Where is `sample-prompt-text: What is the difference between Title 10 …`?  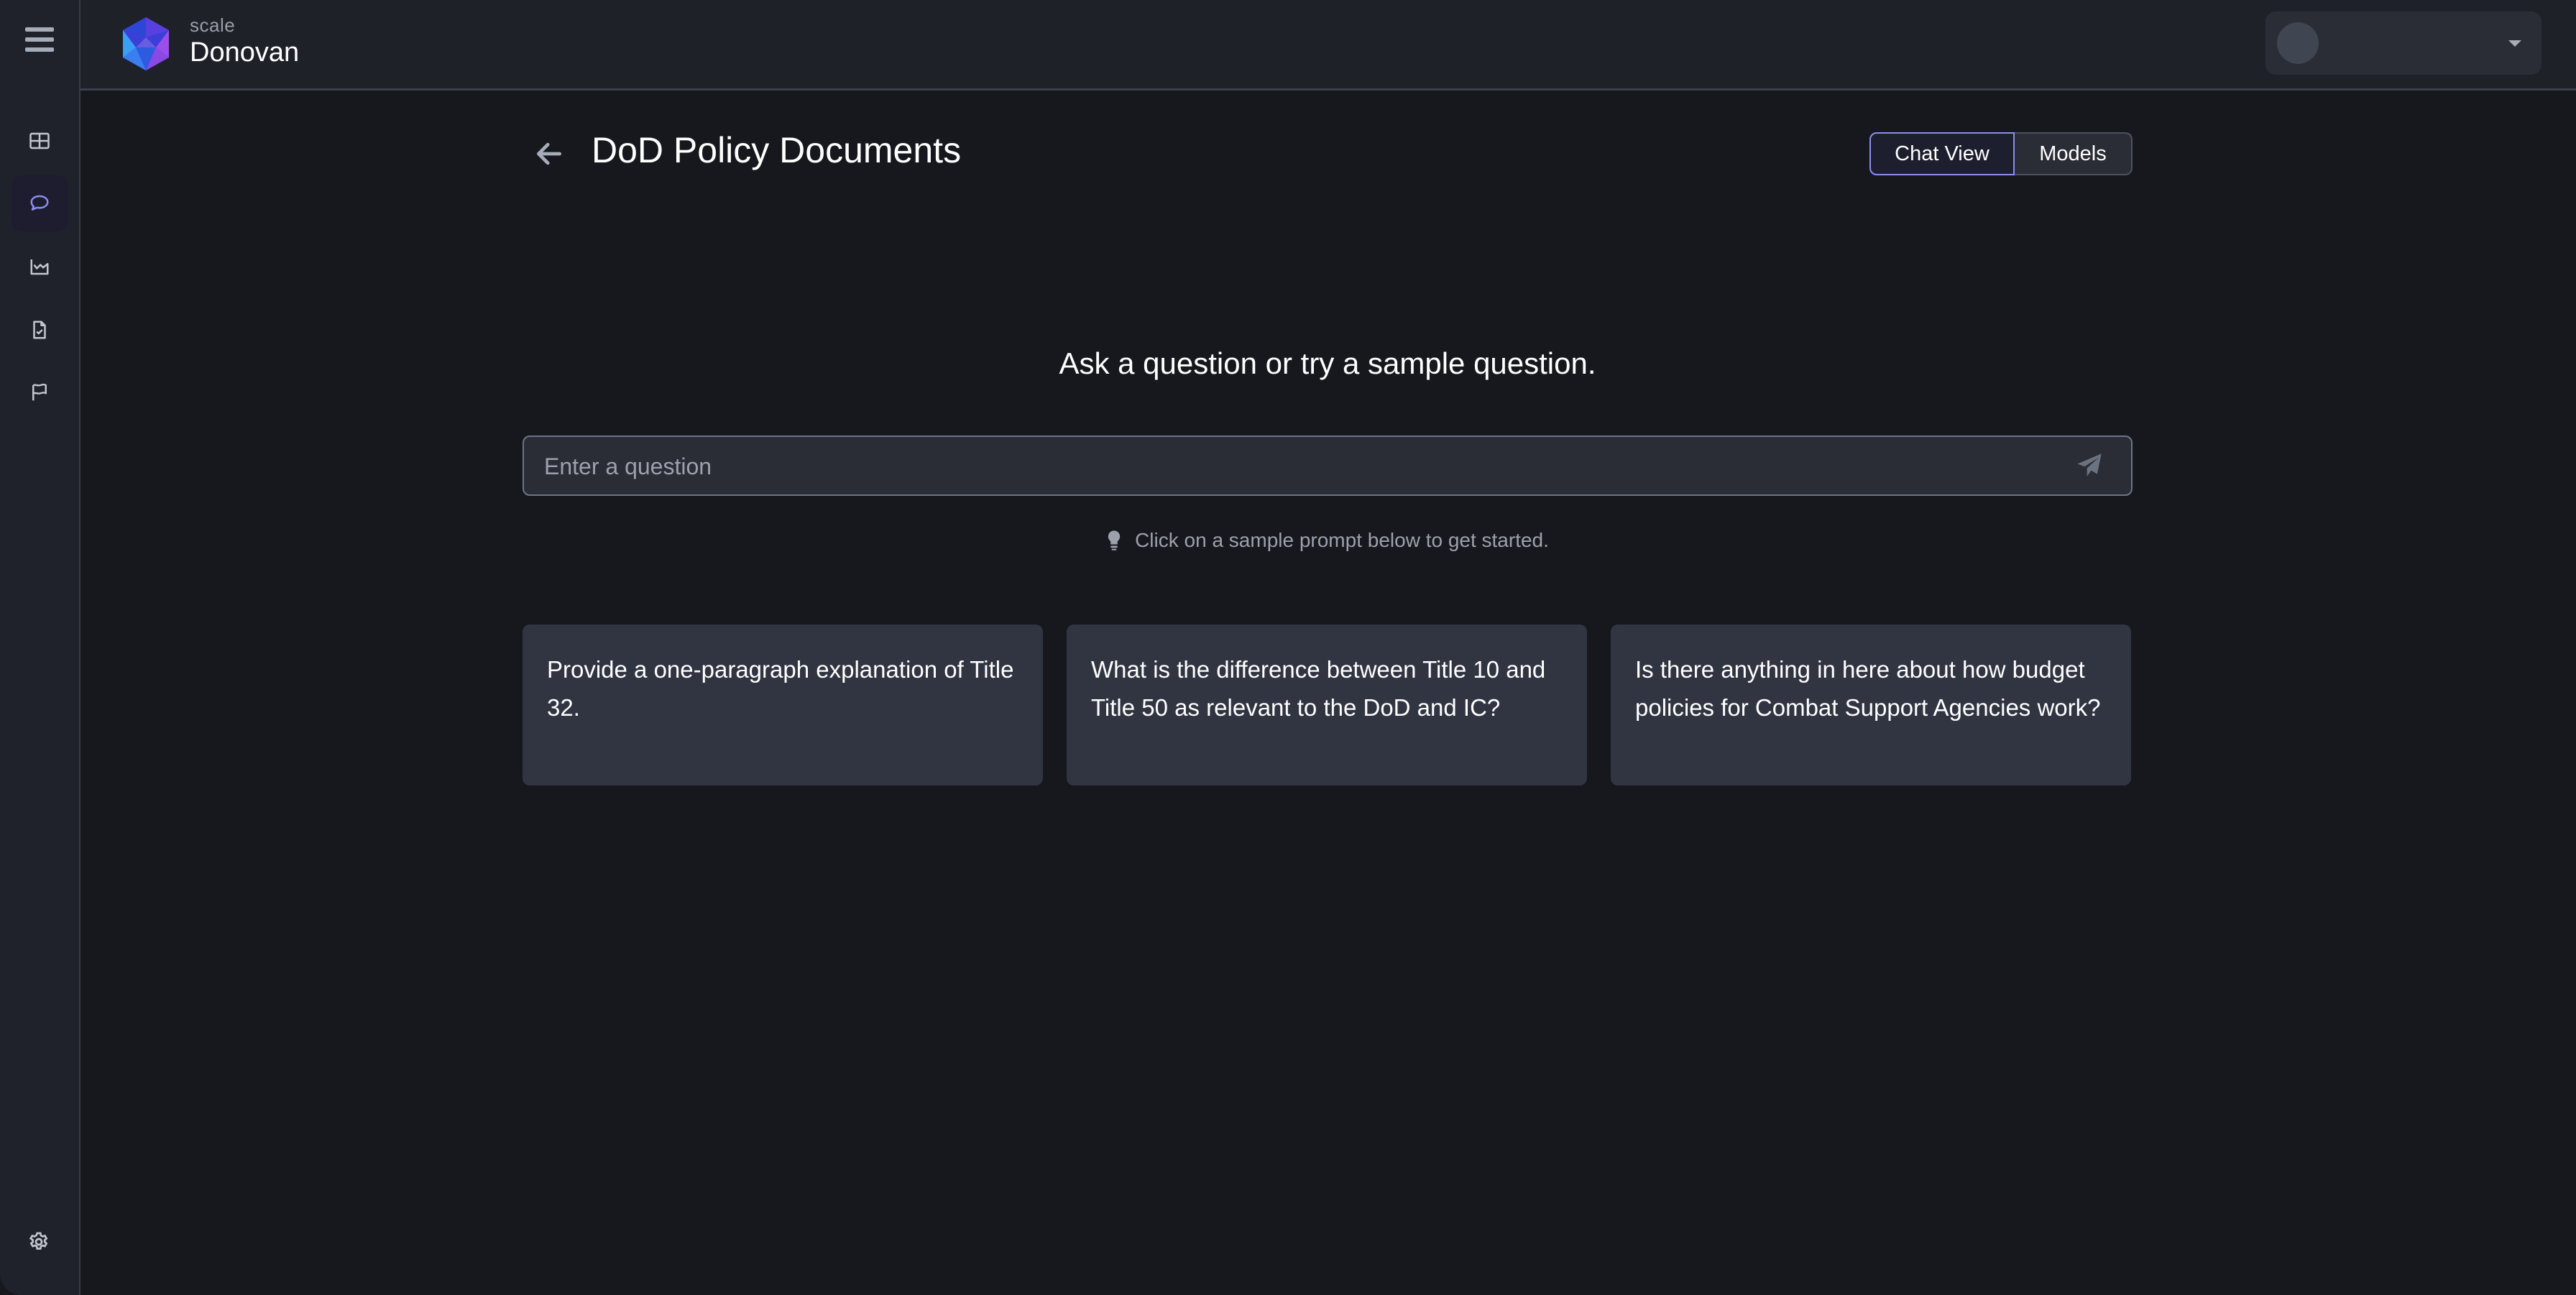 sample-prompt-text: What is the difference between Title 10 … is located at coordinates (1318, 688).